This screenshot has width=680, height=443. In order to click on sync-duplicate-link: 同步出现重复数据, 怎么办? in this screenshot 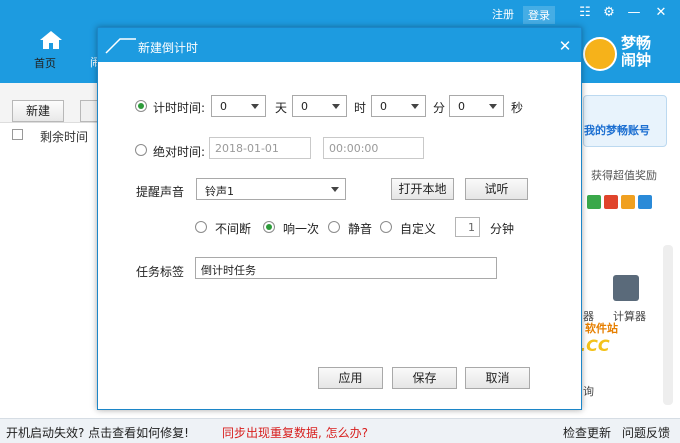, I will do `click(295, 432)`.